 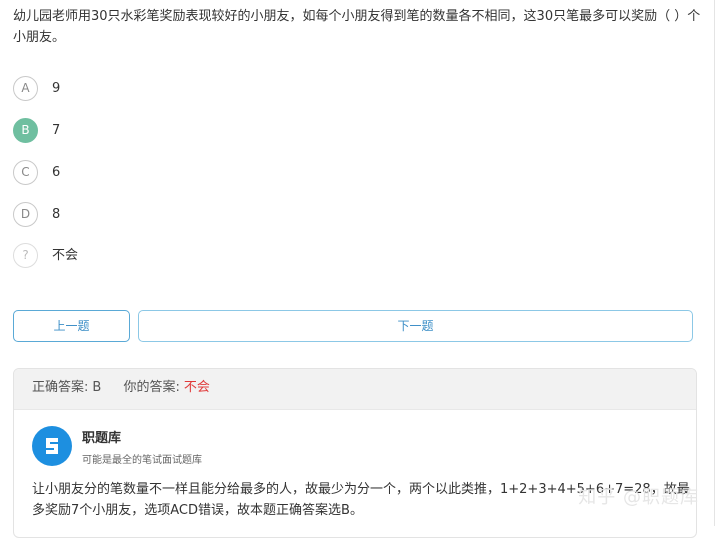 What do you see at coordinates (638, 497) in the screenshot?
I see `watermark: 知乎 @职题库` at bounding box center [638, 497].